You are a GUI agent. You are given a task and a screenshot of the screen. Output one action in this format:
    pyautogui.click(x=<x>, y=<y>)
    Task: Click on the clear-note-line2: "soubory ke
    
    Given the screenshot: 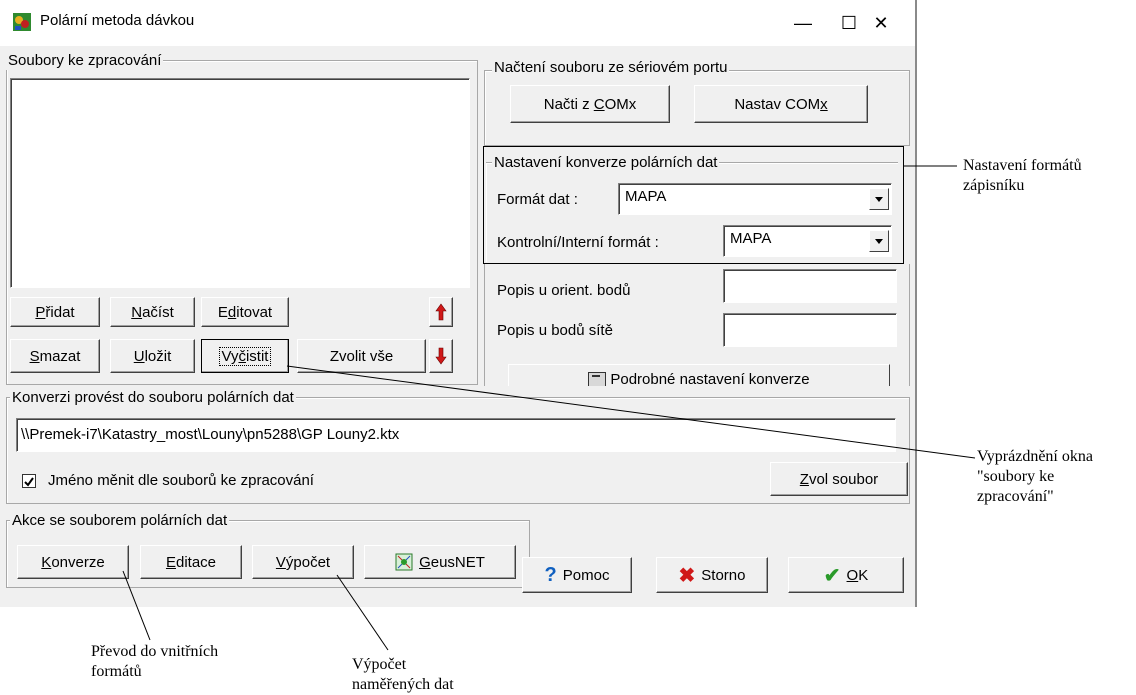 What is the action you would take?
    pyautogui.click(x=1016, y=476)
    